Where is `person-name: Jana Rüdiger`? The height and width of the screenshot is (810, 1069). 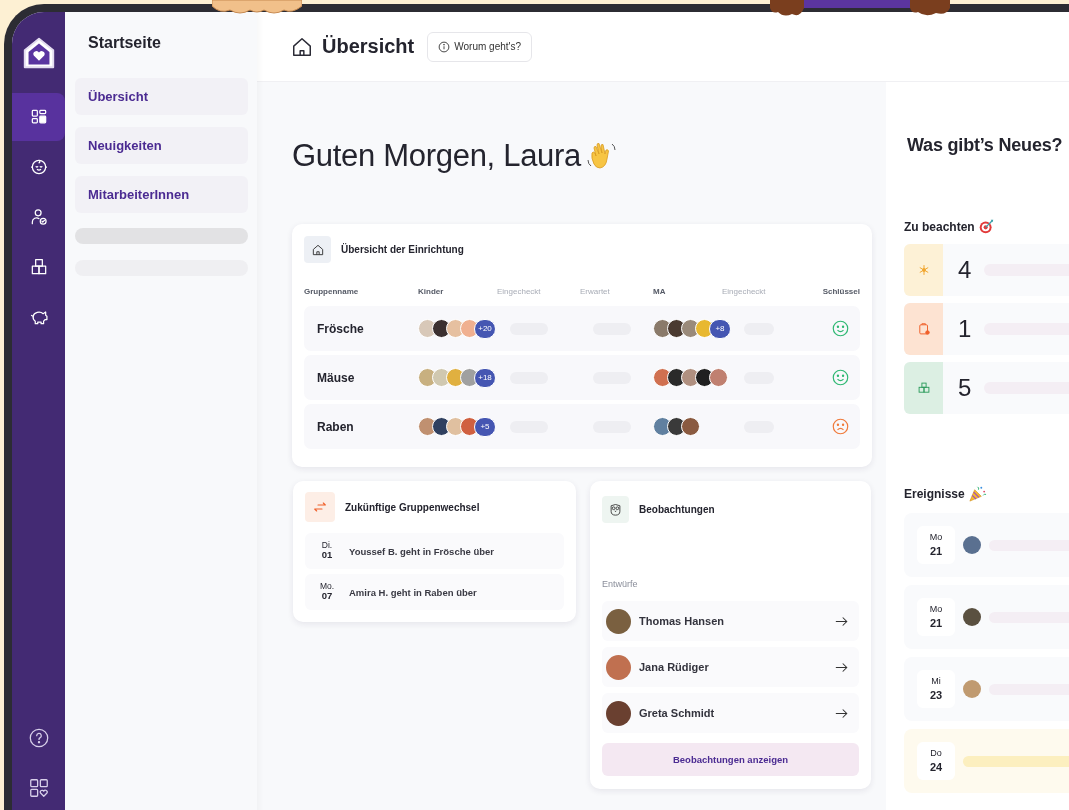 person-name: Jana Rüdiger is located at coordinates (674, 667).